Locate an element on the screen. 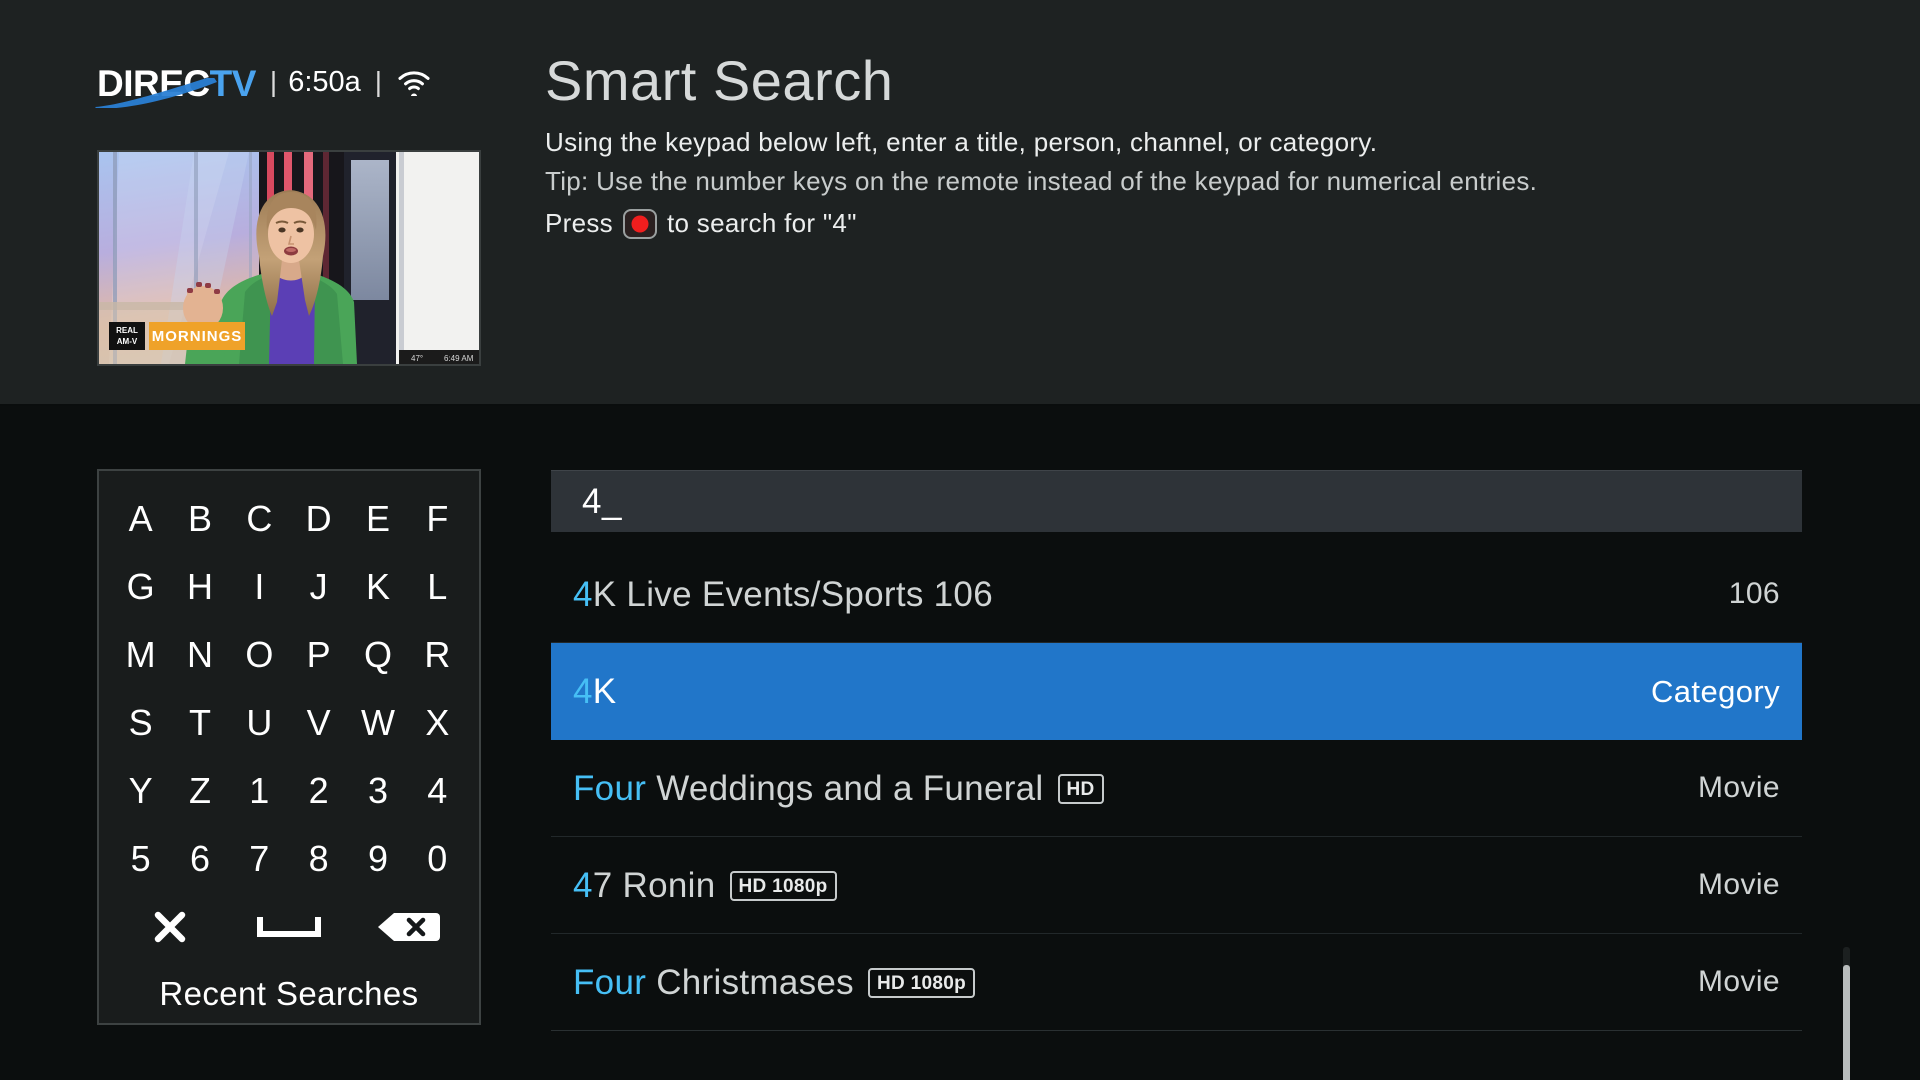 The image size is (1920, 1080). keypad-key-t: T is located at coordinates (199, 723).